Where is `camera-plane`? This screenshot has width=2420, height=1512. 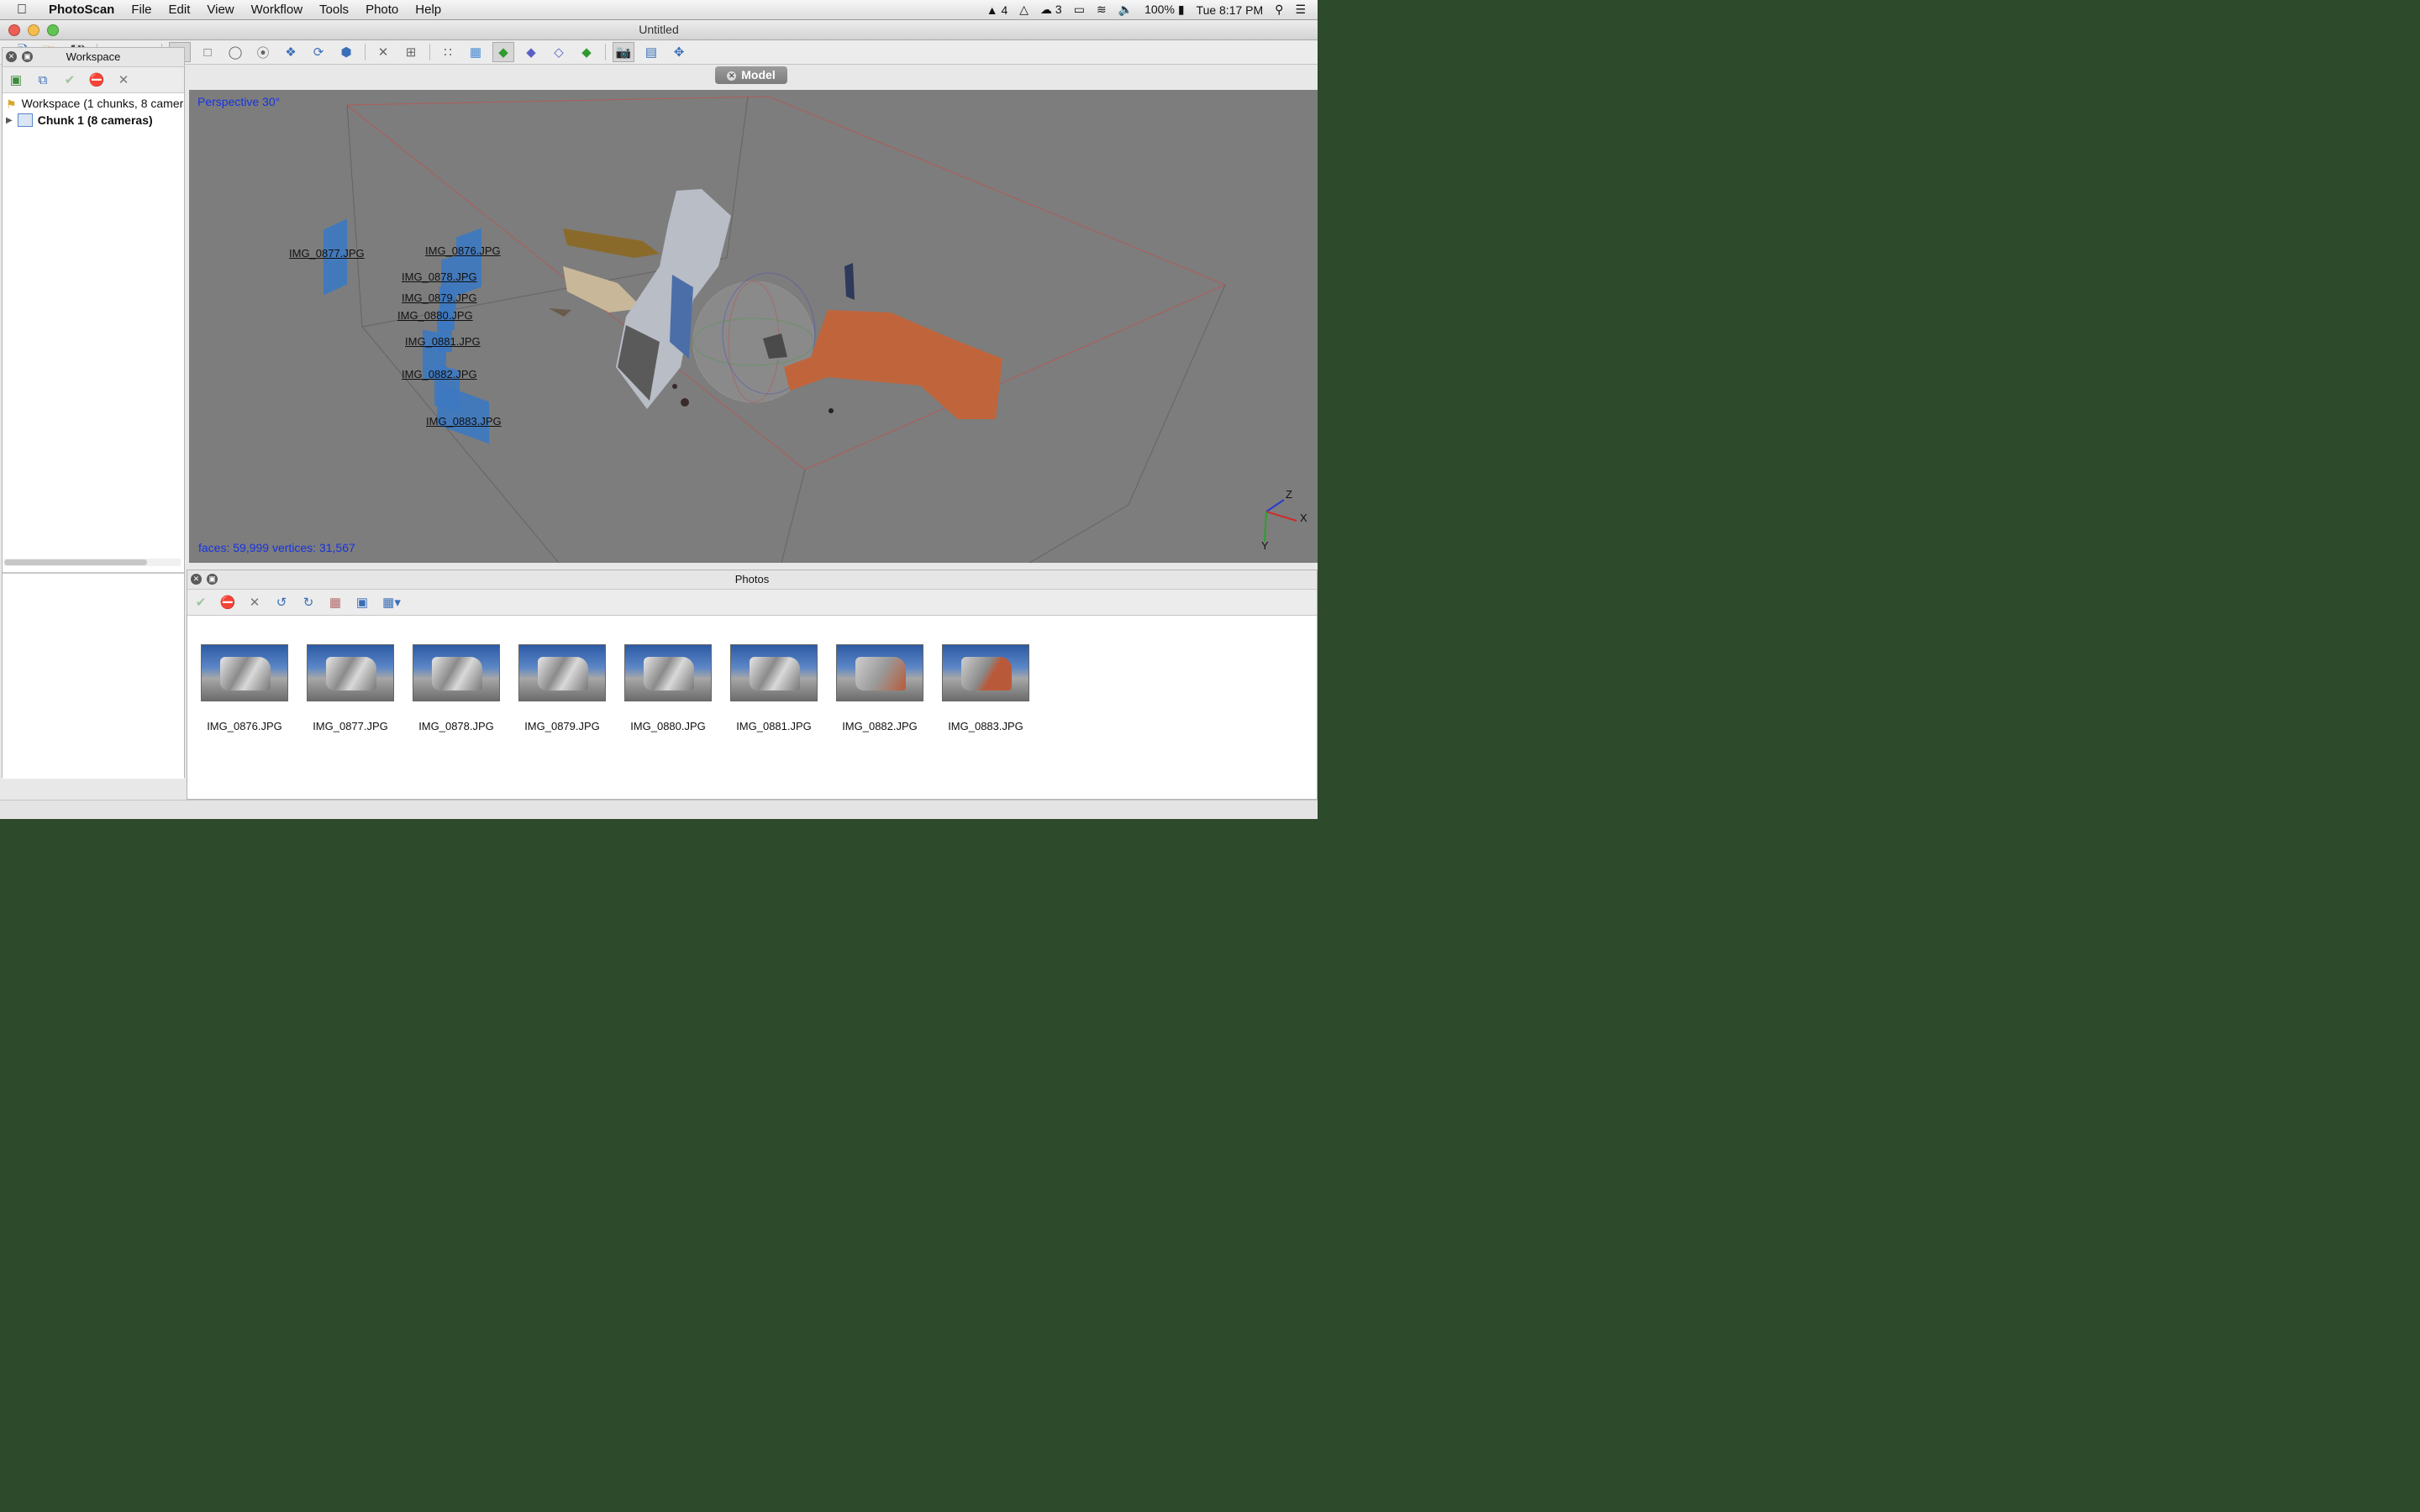 camera-plane is located at coordinates (468, 262).